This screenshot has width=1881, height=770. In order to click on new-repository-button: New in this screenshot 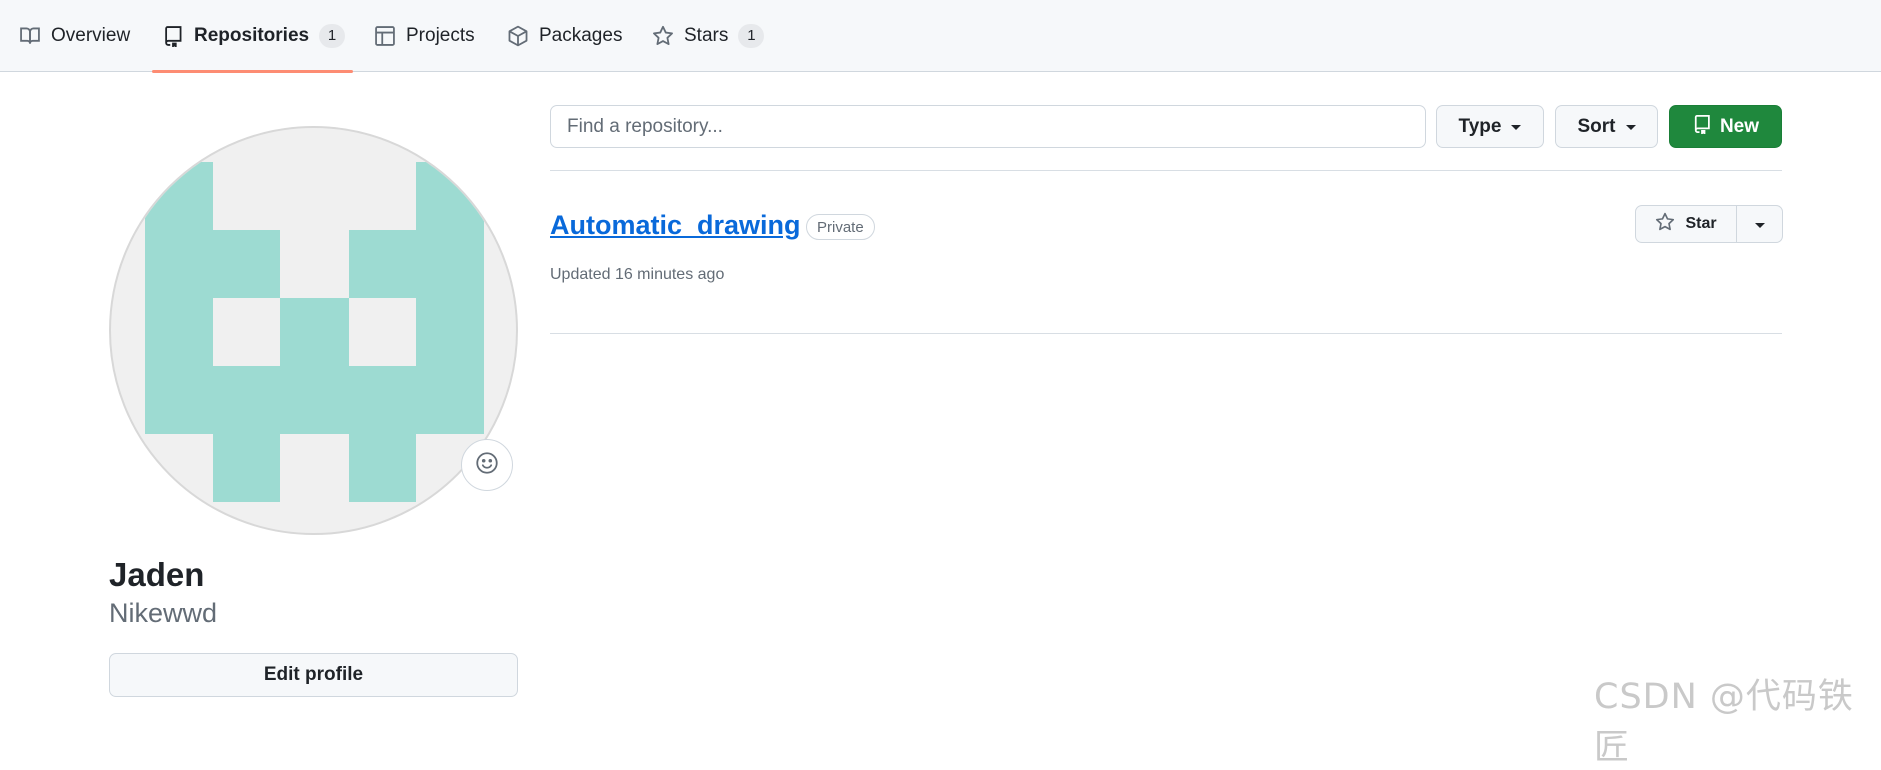, I will do `click(1725, 126)`.